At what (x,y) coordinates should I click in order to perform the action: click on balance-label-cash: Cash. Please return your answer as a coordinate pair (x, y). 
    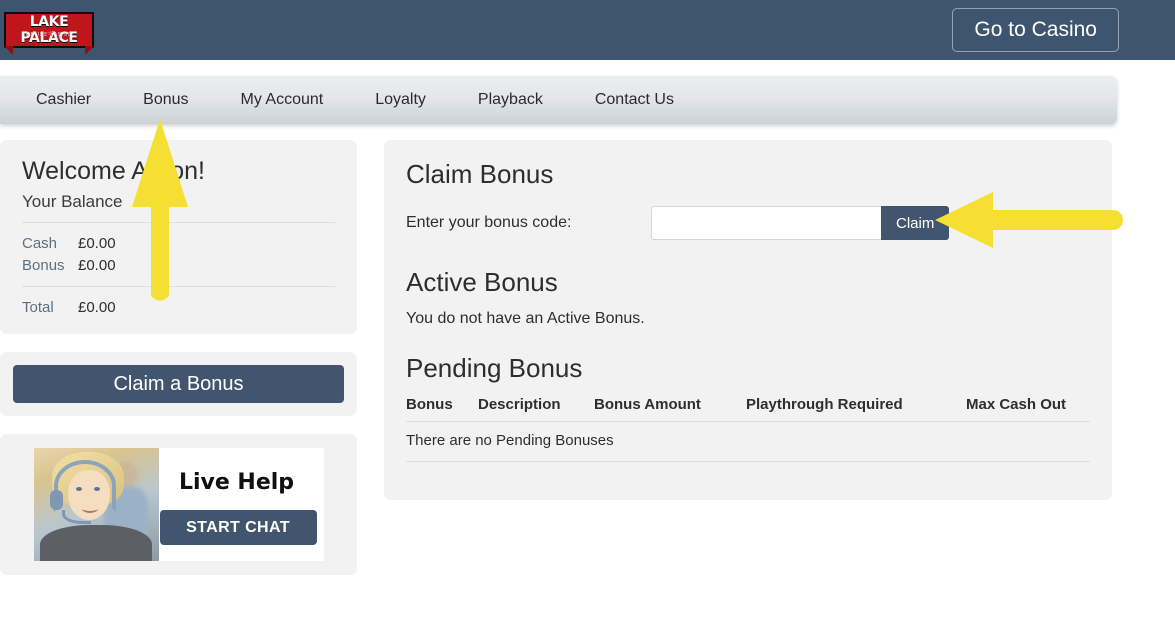
    Looking at the image, I should click on (40, 243).